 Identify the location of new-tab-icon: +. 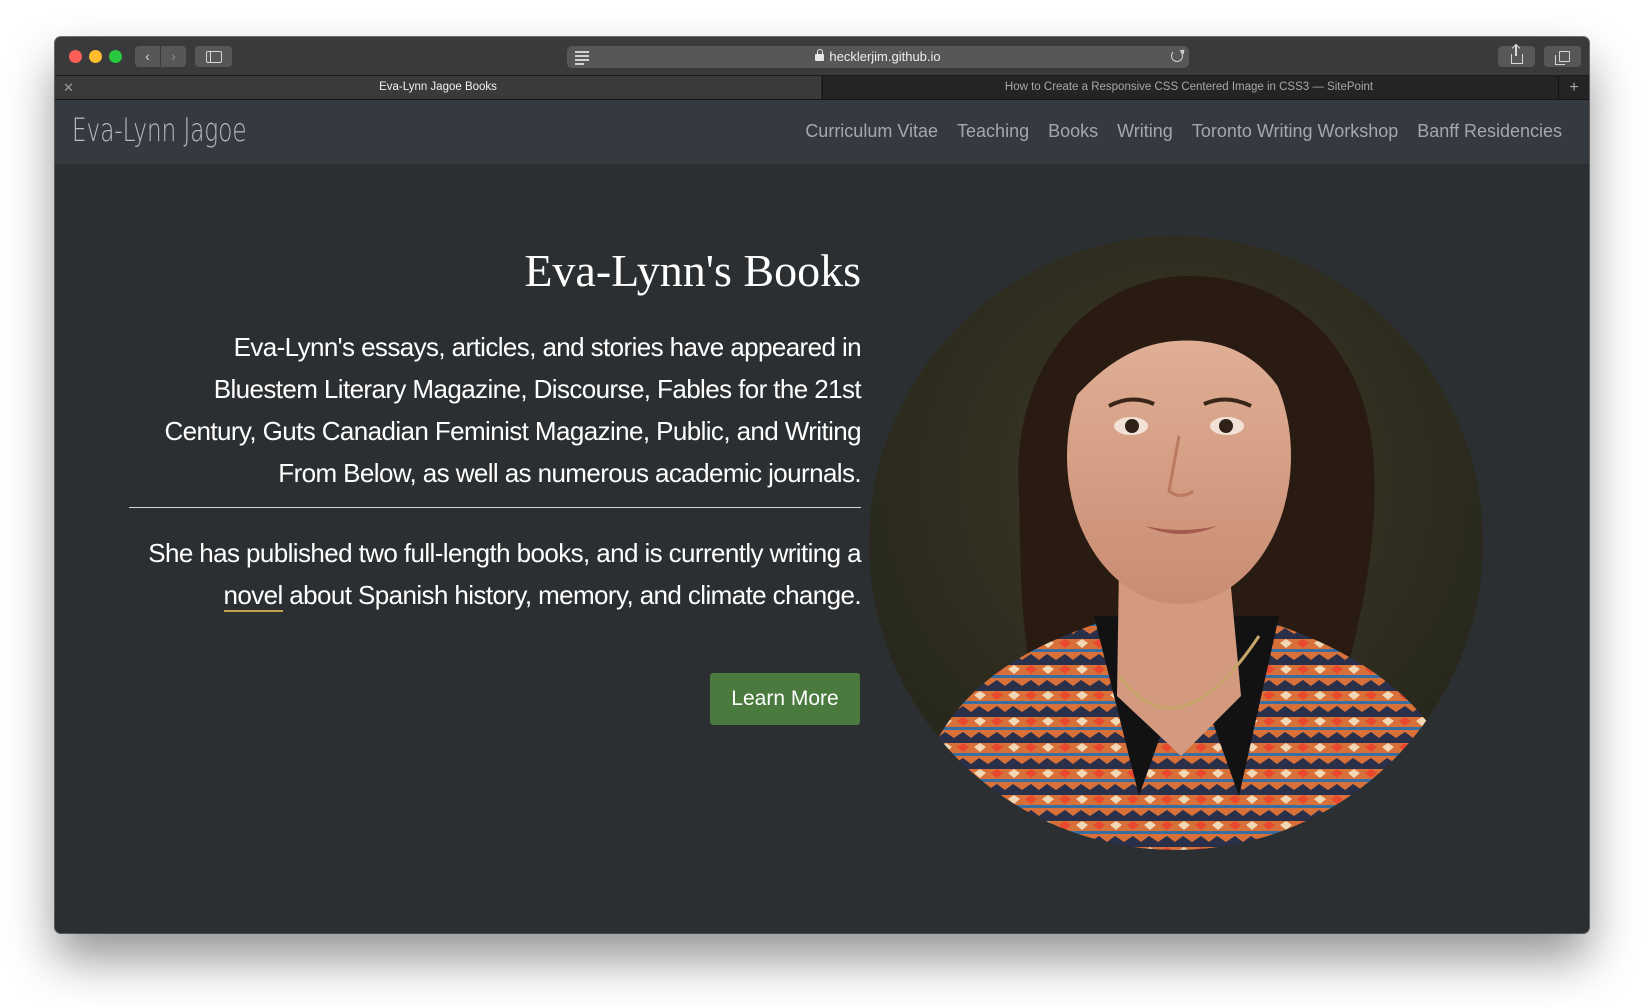
(1573, 87).